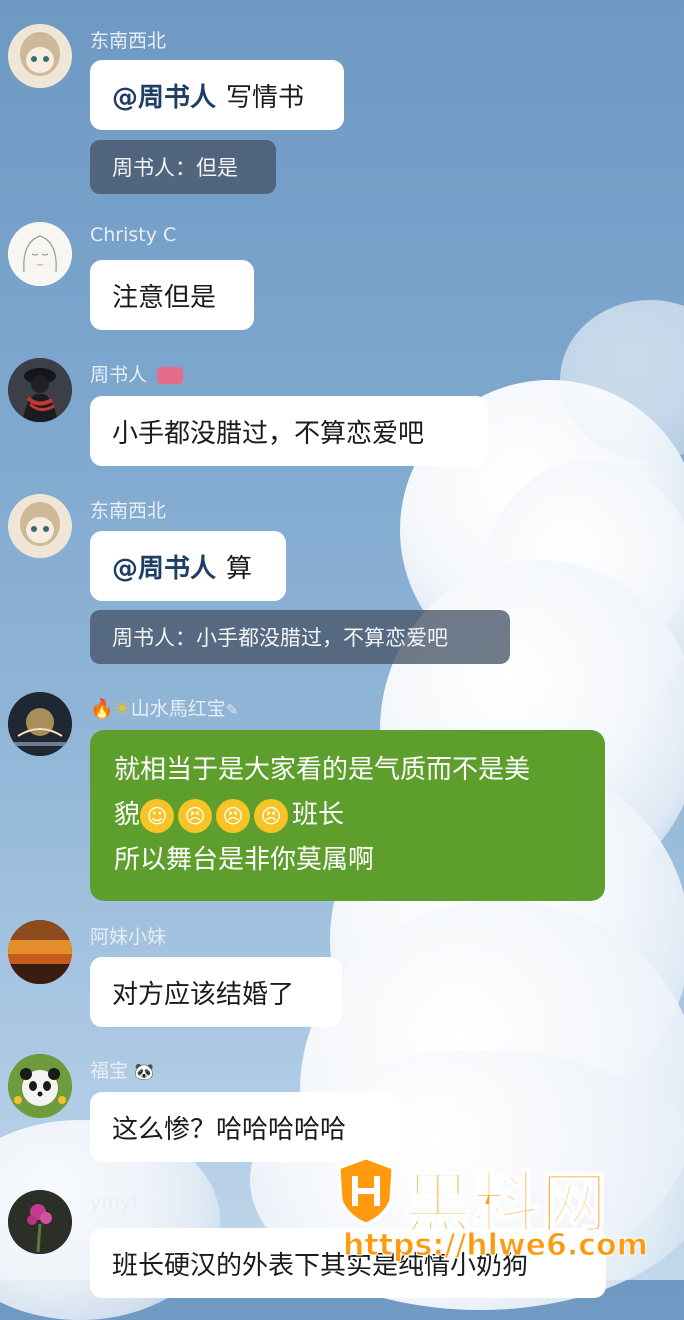 This screenshot has width=684, height=1320. Describe the element at coordinates (40, 1222) in the screenshot. I see `flower-avatar-icon` at that location.